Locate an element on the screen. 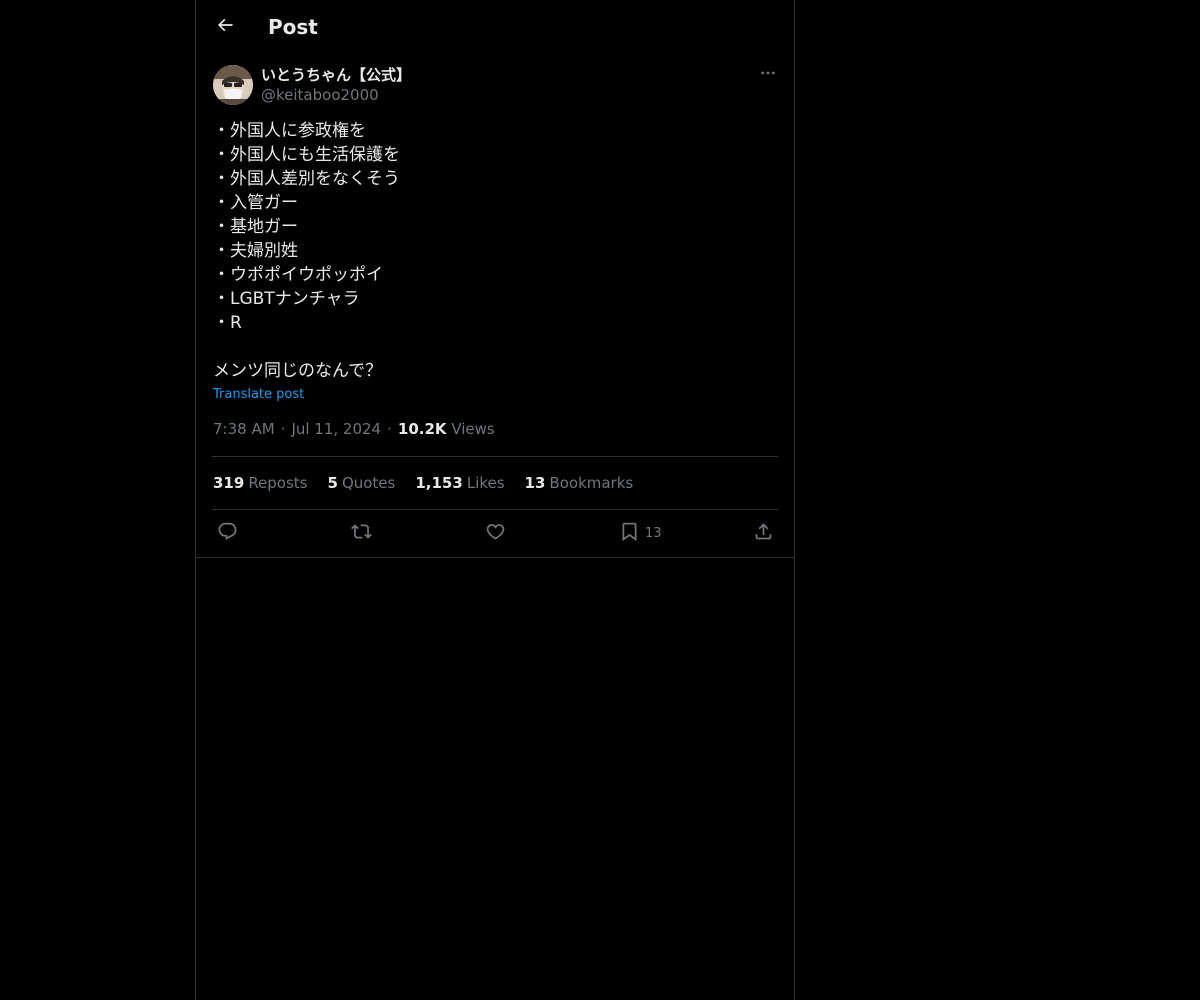 This screenshot has width=1200, height=1000. more-horizontal-icon is located at coordinates (768, 75).